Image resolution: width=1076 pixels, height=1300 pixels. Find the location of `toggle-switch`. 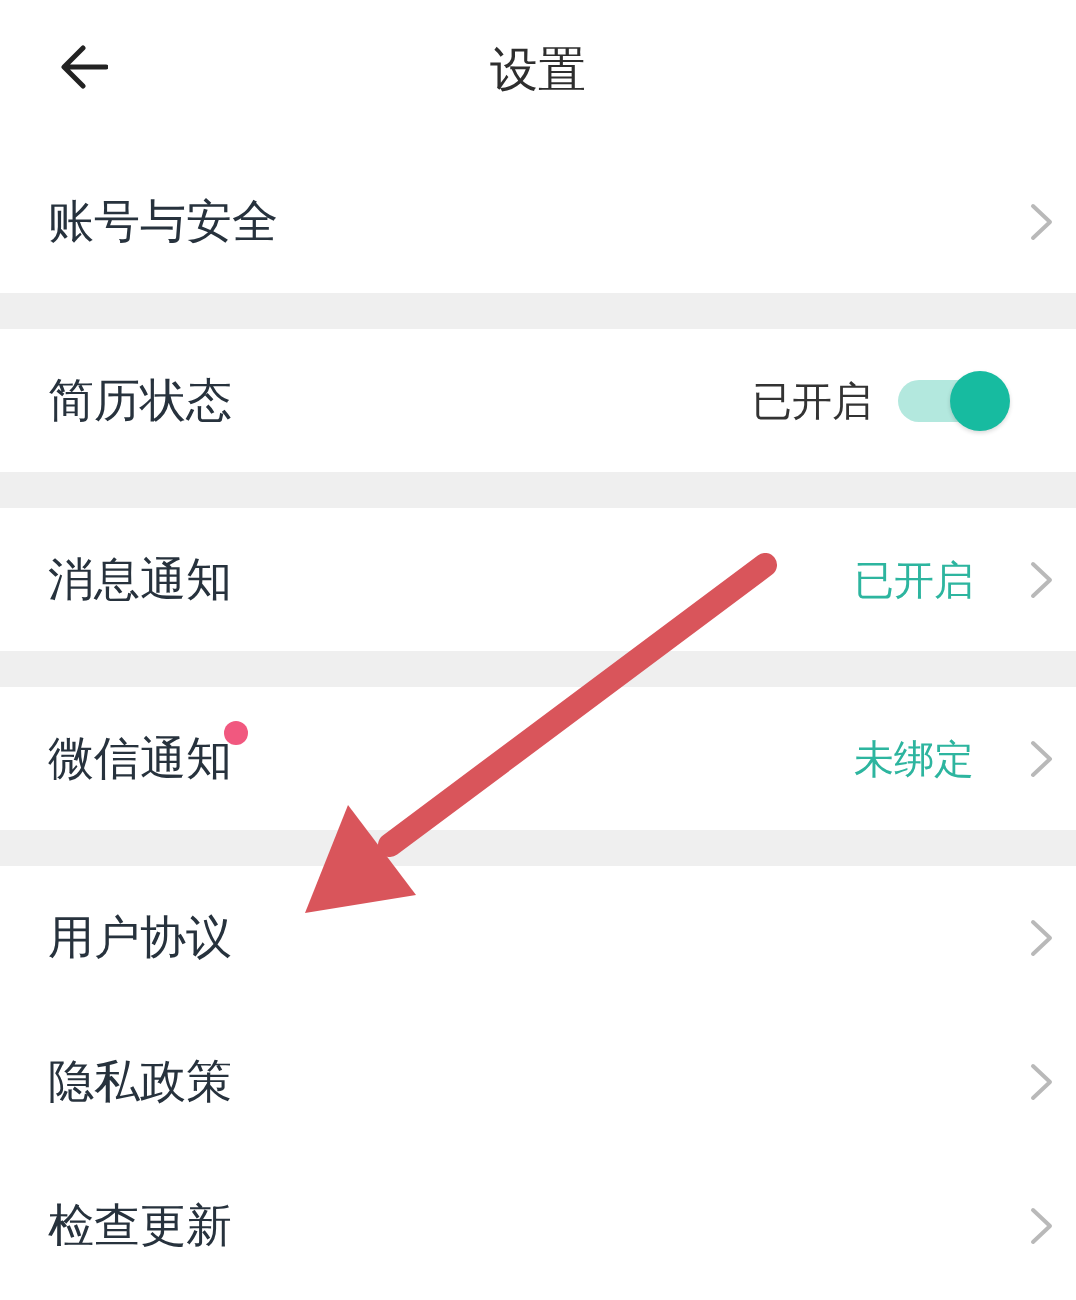

toggle-switch is located at coordinates (954, 400).